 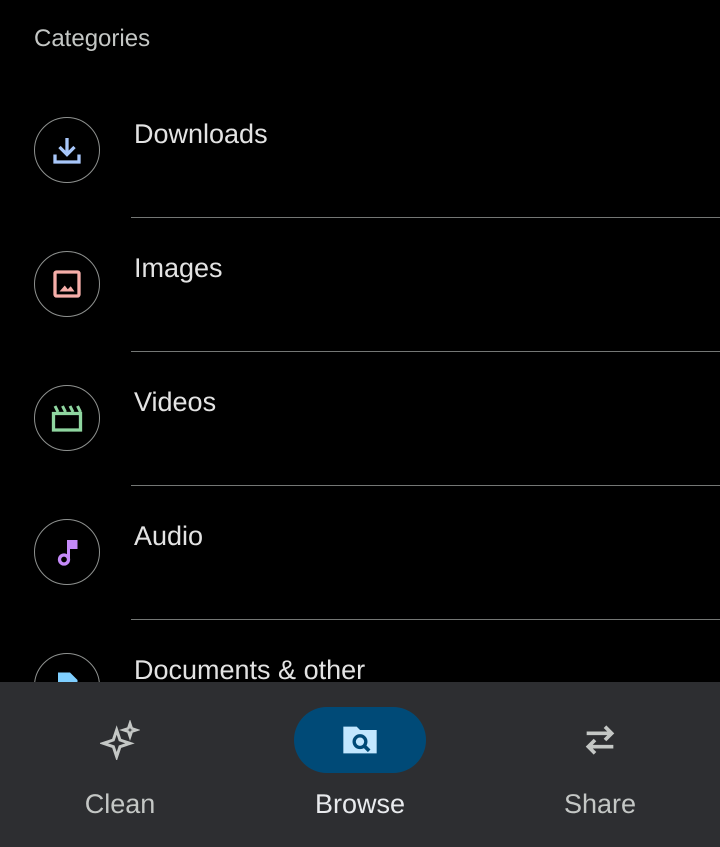 What do you see at coordinates (250, 668) in the screenshot?
I see `category-label: Documents & other` at bounding box center [250, 668].